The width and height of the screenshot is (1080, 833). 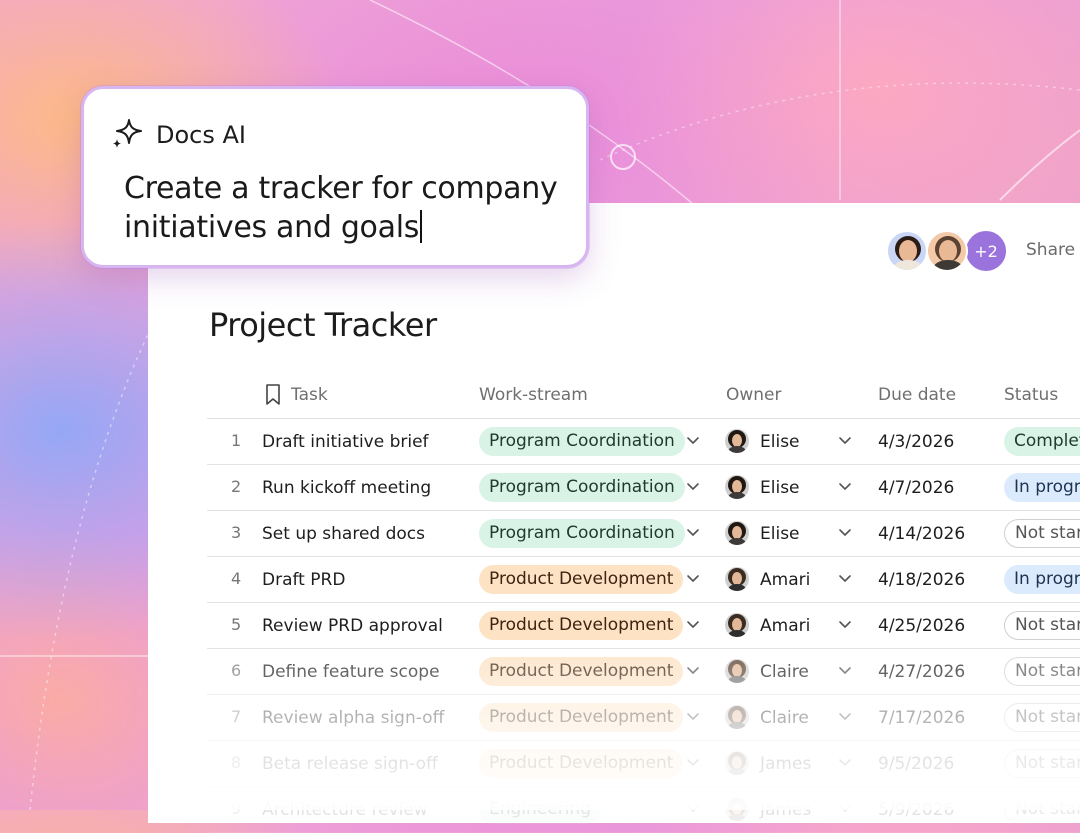 What do you see at coordinates (345, 810) in the screenshot?
I see `task-cell: Architecture review` at bounding box center [345, 810].